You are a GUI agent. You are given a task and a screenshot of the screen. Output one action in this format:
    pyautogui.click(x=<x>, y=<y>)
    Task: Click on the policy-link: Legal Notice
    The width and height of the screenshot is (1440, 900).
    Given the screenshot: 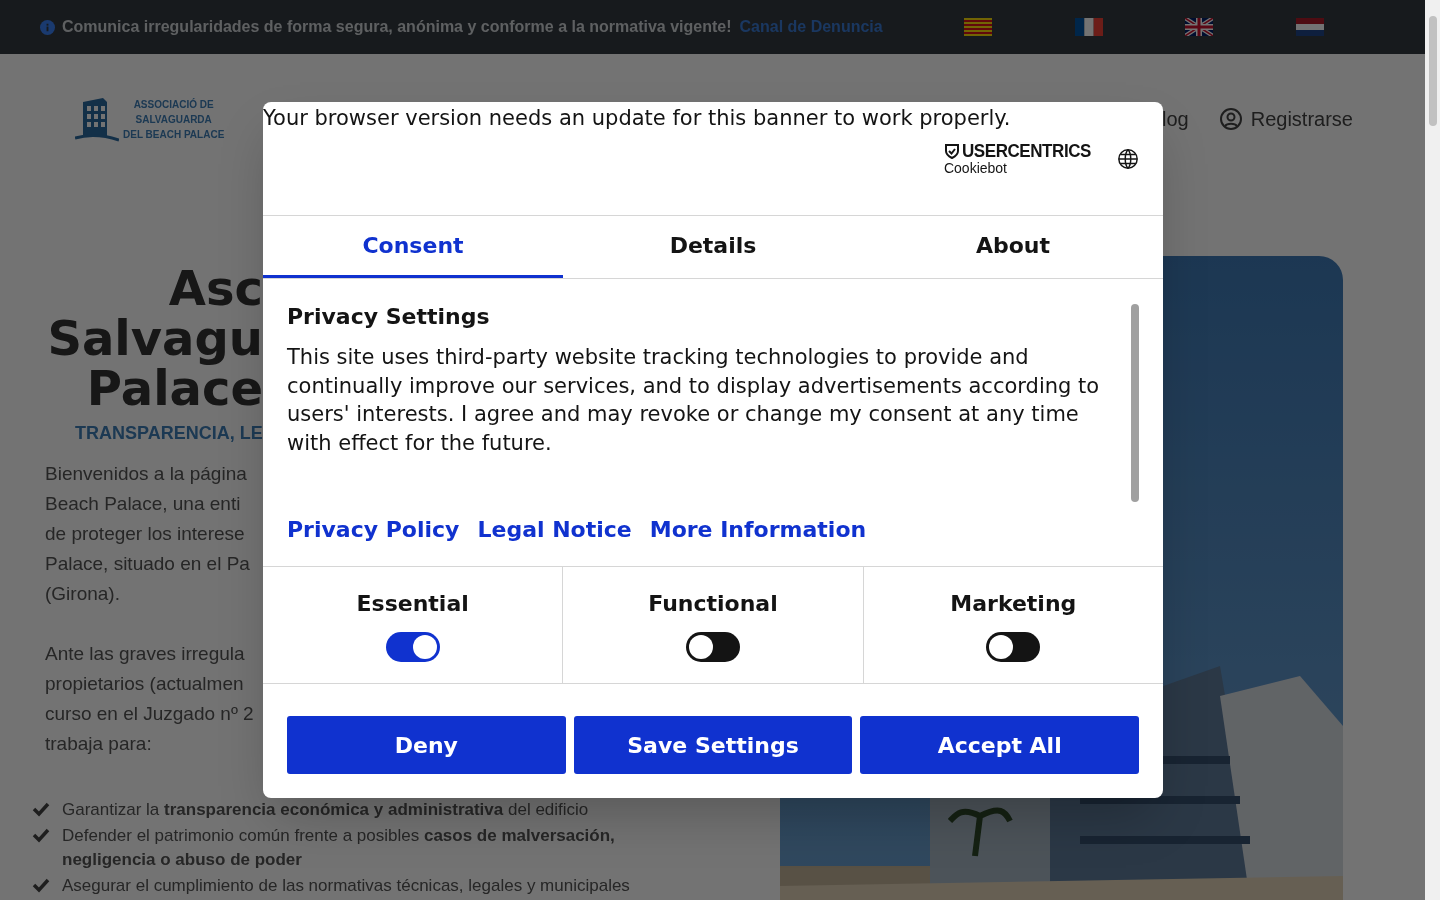 What is the action you would take?
    pyautogui.click(x=554, y=529)
    